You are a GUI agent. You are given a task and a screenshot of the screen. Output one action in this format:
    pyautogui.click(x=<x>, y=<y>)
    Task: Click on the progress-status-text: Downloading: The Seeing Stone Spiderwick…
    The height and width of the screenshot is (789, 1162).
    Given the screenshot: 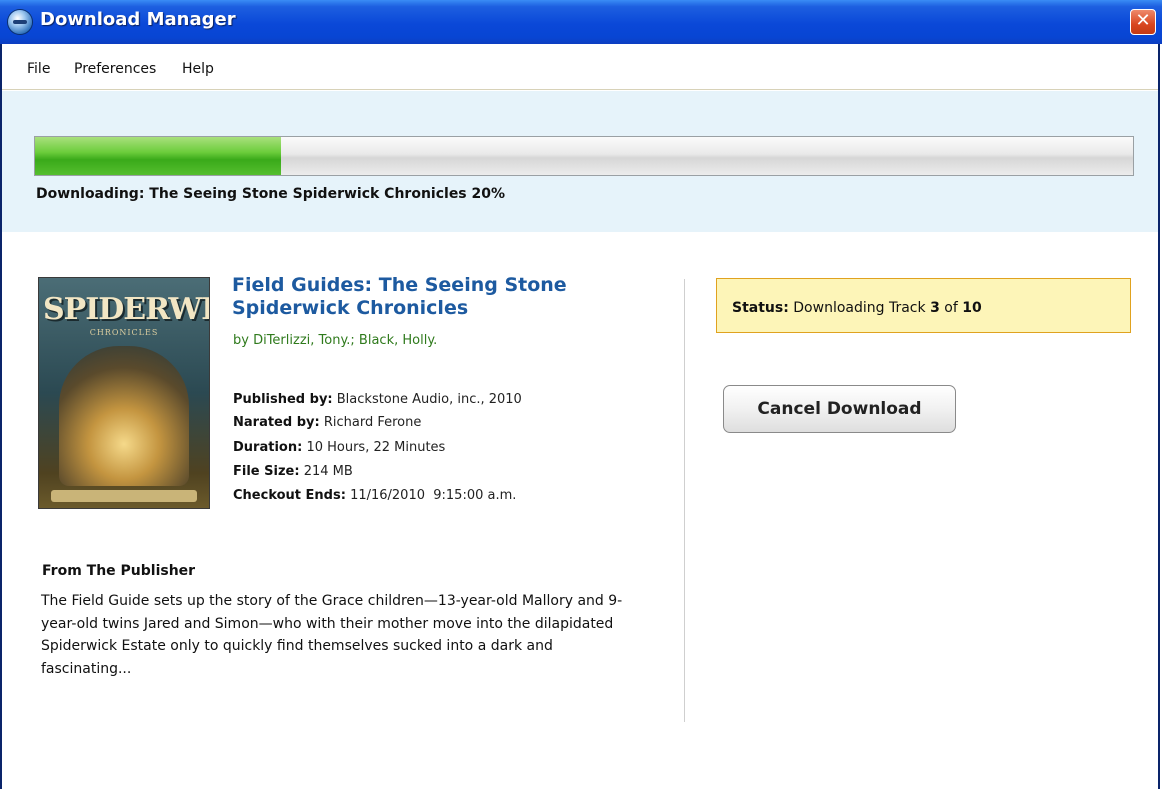 What is the action you would take?
    pyautogui.click(x=270, y=194)
    